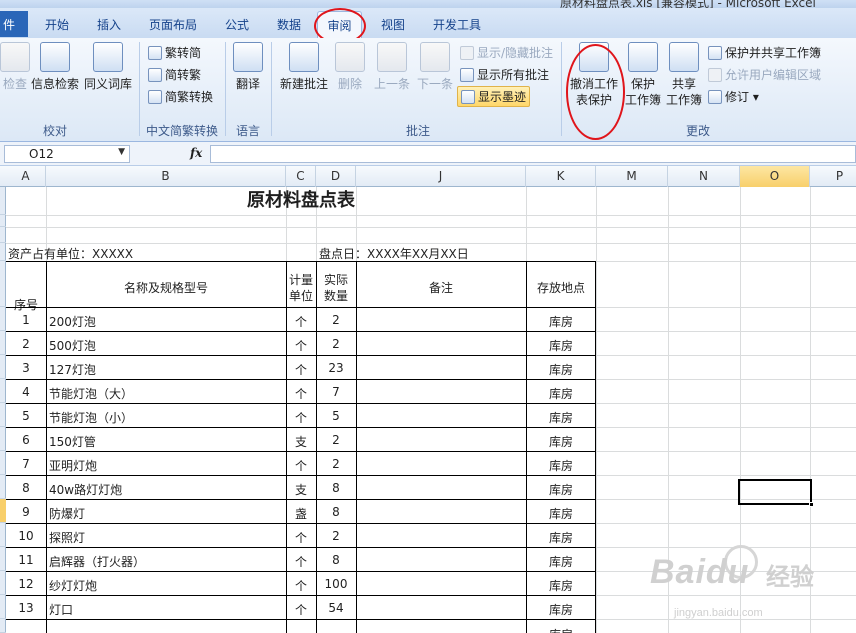 Image resolution: width=856 pixels, height=633 pixels. I want to click on sheet-title: 原材料盘点表, so click(301, 201).